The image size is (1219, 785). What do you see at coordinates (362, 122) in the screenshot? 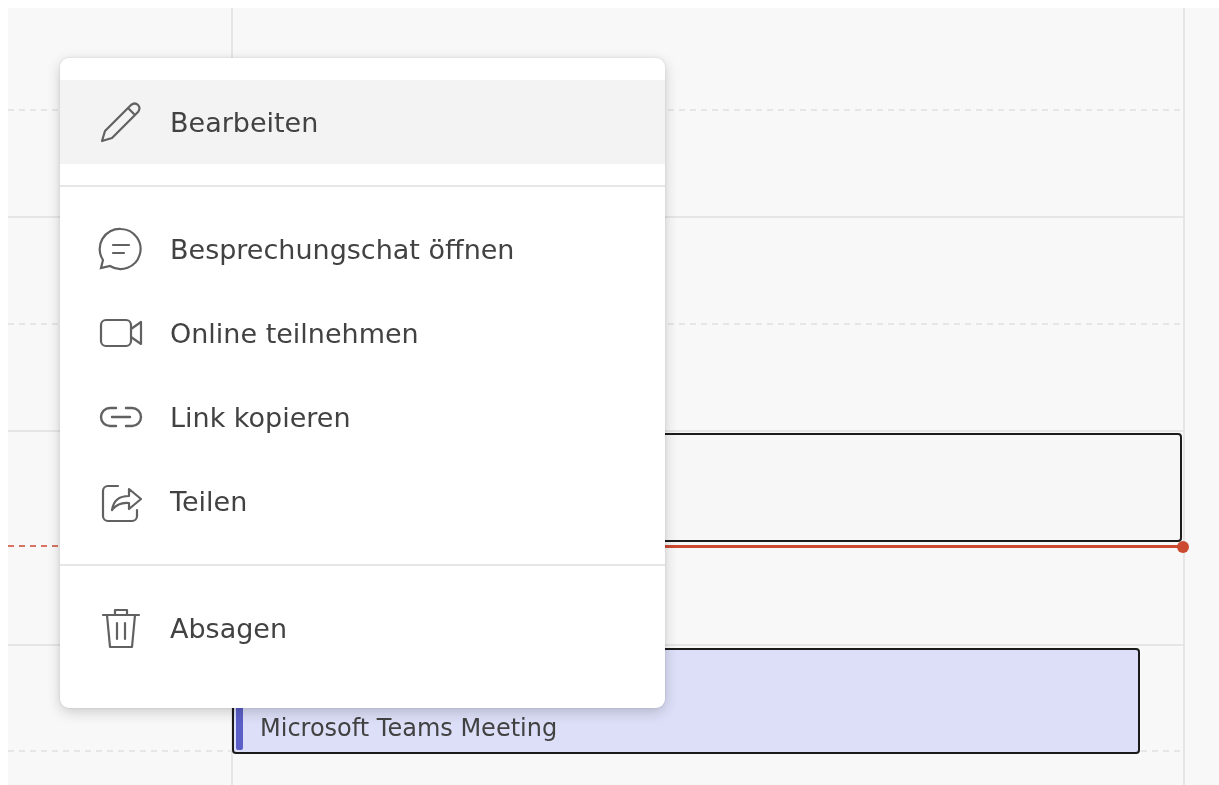
I see `menu-item: Bearbeiten` at bounding box center [362, 122].